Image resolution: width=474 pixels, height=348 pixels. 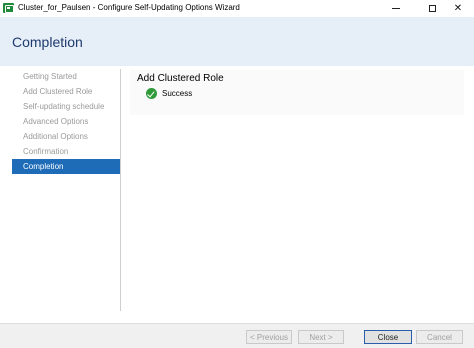 I want to click on previous-button: < Previous, so click(x=269, y=337).